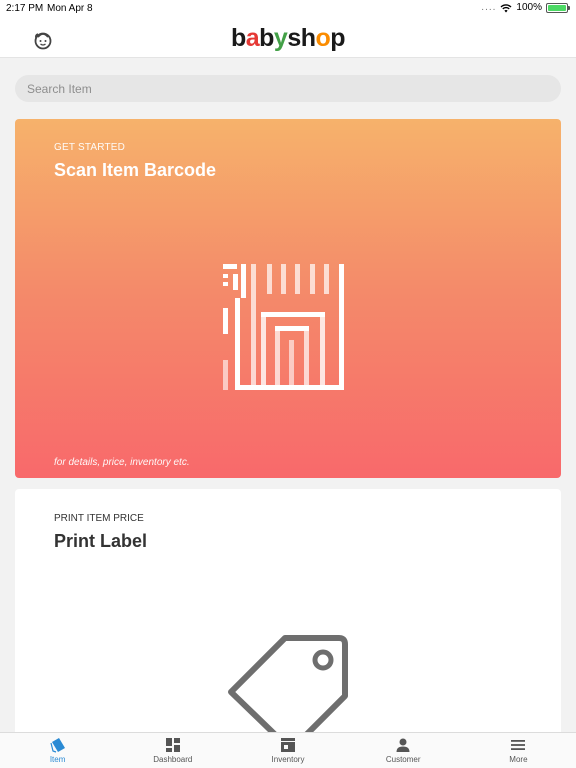  What do you see at coordinates (288, 759) in the screenshot?
I see `tab-inventory-label: Inventory` at bounding box center [288, 759].